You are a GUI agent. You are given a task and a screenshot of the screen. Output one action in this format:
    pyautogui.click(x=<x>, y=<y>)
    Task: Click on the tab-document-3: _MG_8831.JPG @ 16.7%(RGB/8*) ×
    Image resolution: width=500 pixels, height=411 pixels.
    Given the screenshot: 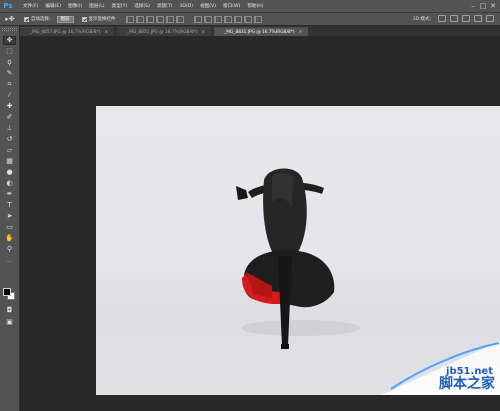 What is the action you would take?
    pyautogui.click(x=261, y=31)
    